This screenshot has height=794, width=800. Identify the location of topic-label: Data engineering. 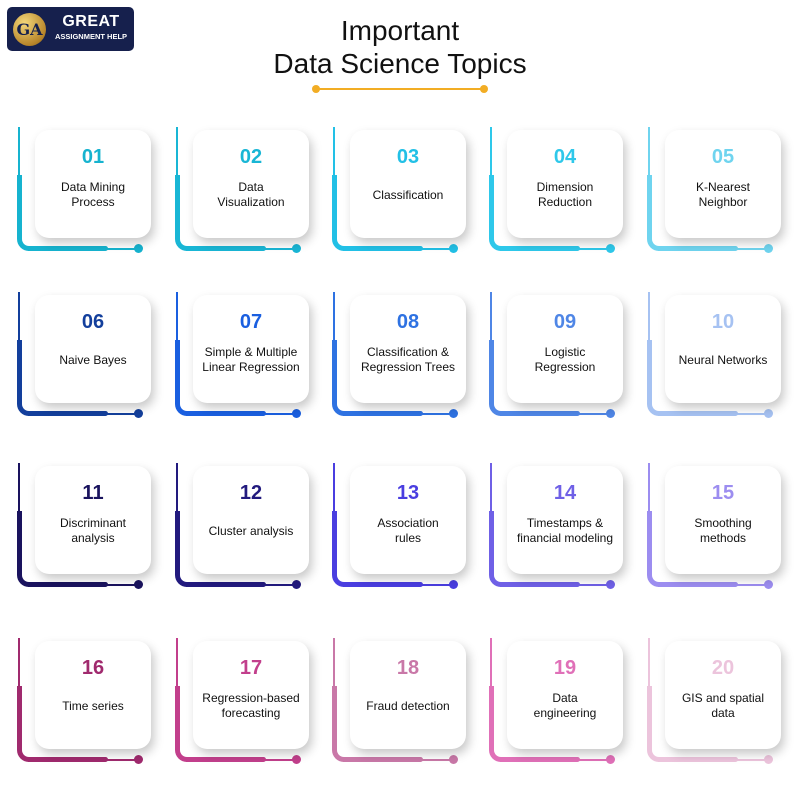
(565, 706).